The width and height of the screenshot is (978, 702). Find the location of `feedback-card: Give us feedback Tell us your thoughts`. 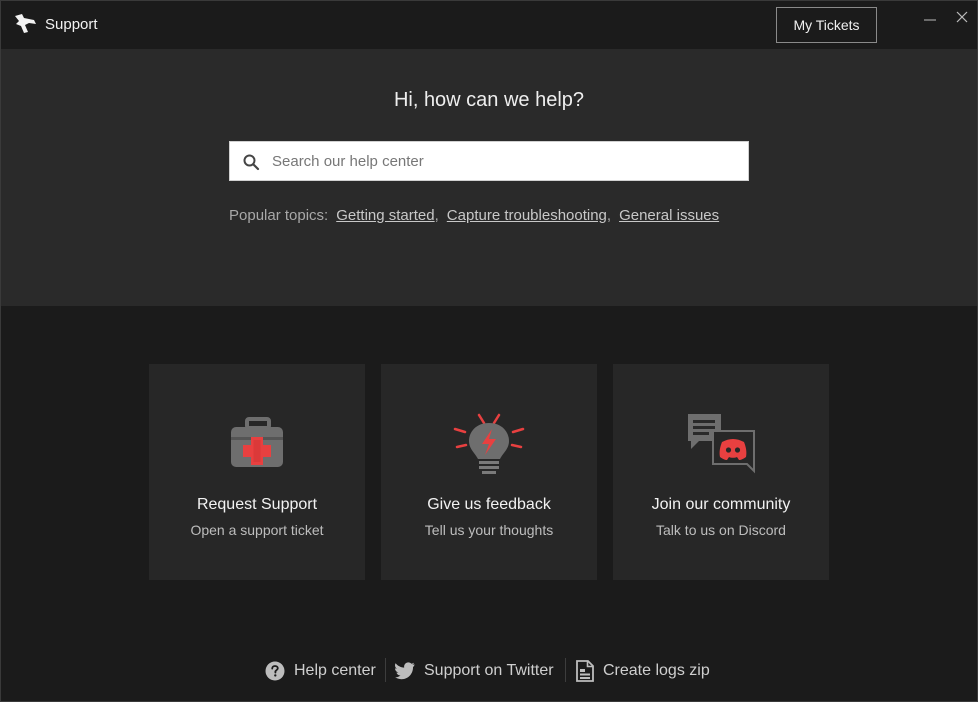

feedback-card: Give us feedback Tell us your thoughts is located at coordinates (489, 472).